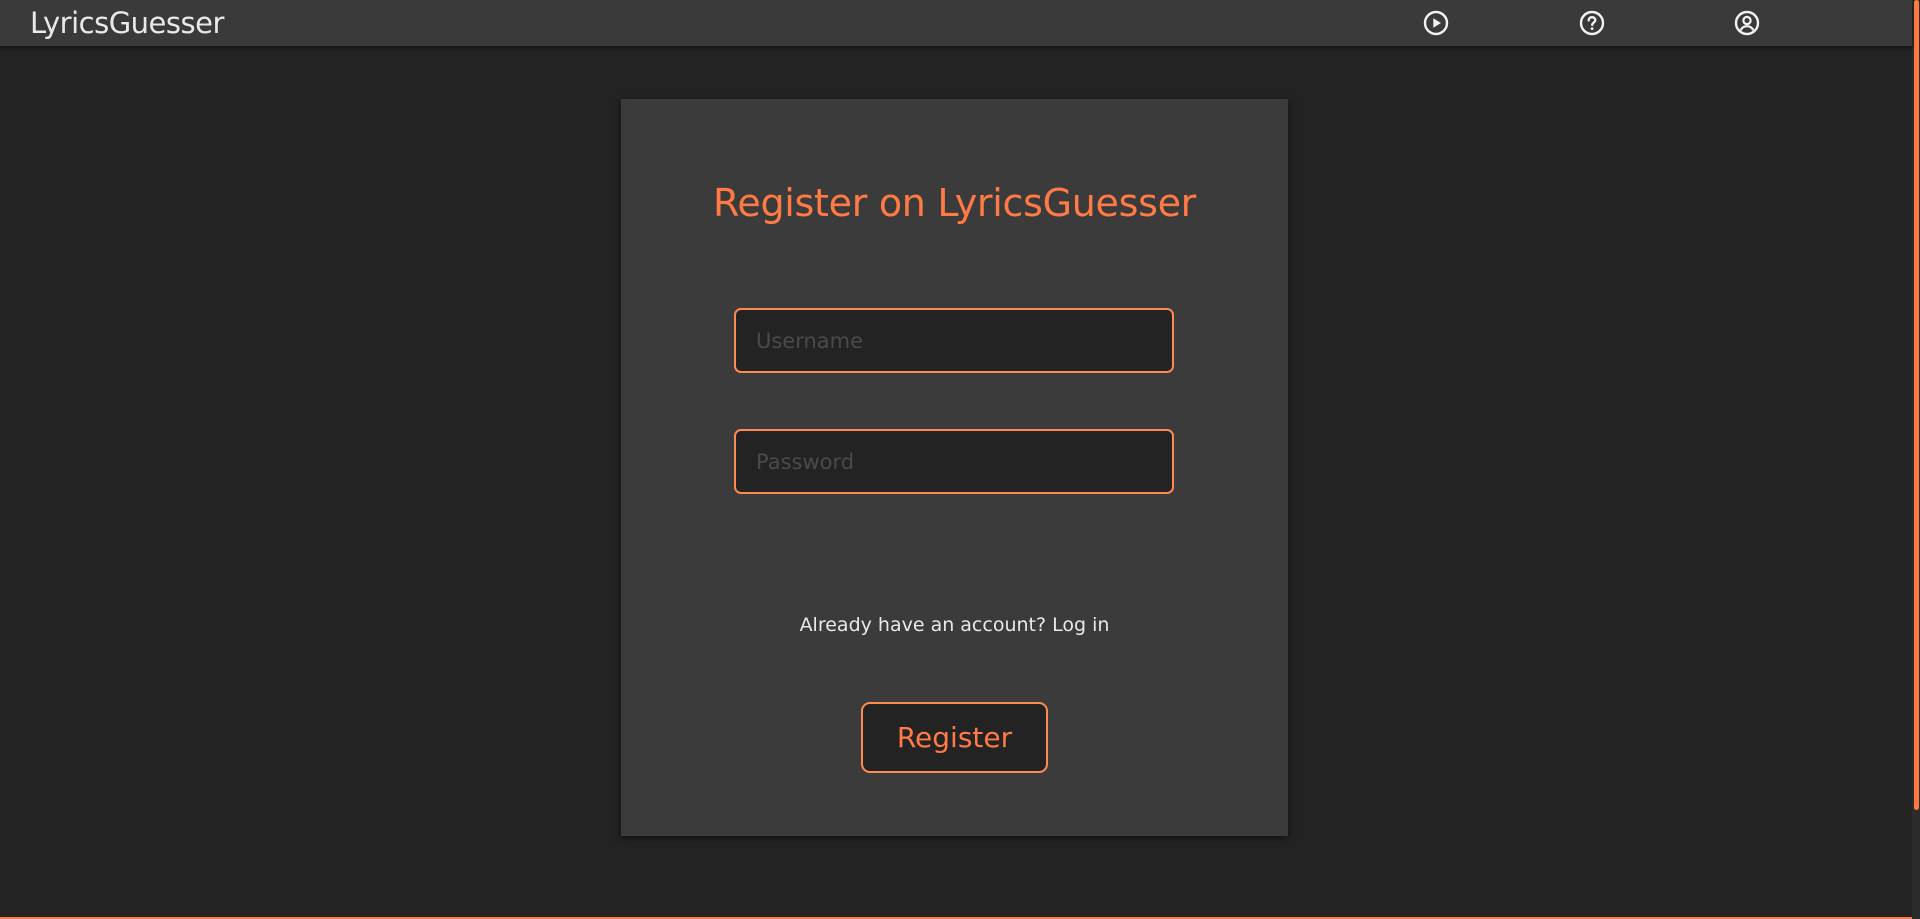 Image resolution: width=1920 pixels, height=919 pixels. Describe the element at coordinates (1916, 405) in the screenshot. I see `scrollbar-thumb` at that location.